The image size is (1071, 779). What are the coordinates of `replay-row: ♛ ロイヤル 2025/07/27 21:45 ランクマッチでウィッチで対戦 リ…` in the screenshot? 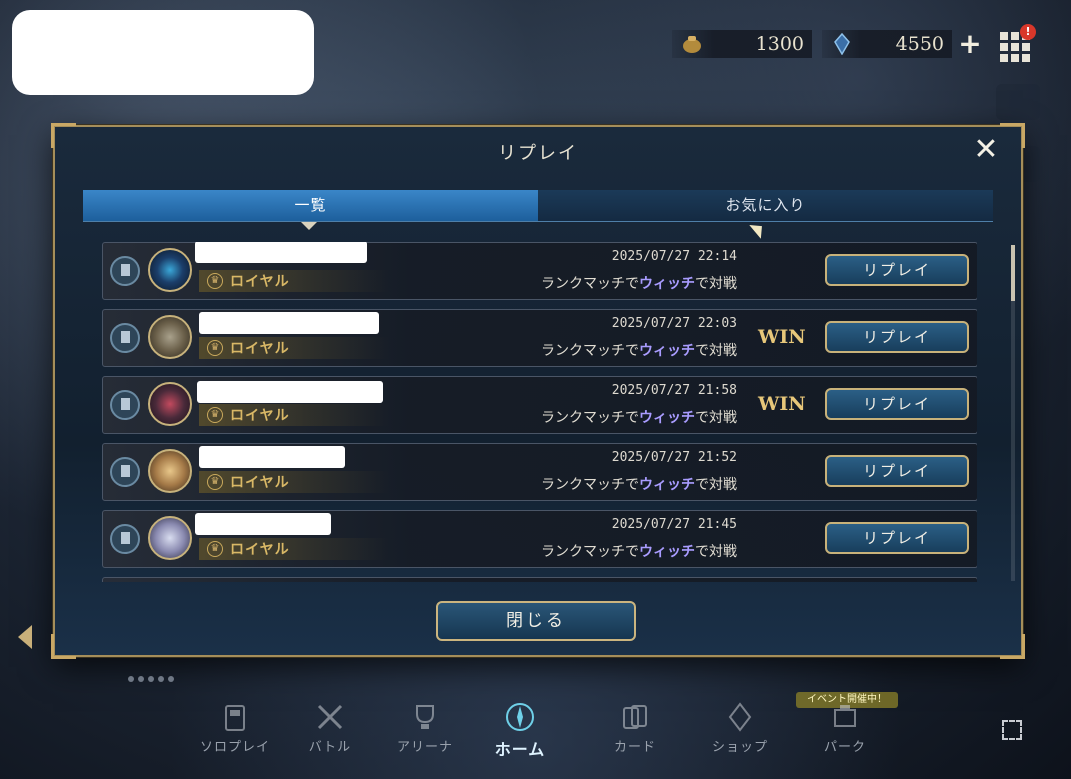 It's located at (539, 539).